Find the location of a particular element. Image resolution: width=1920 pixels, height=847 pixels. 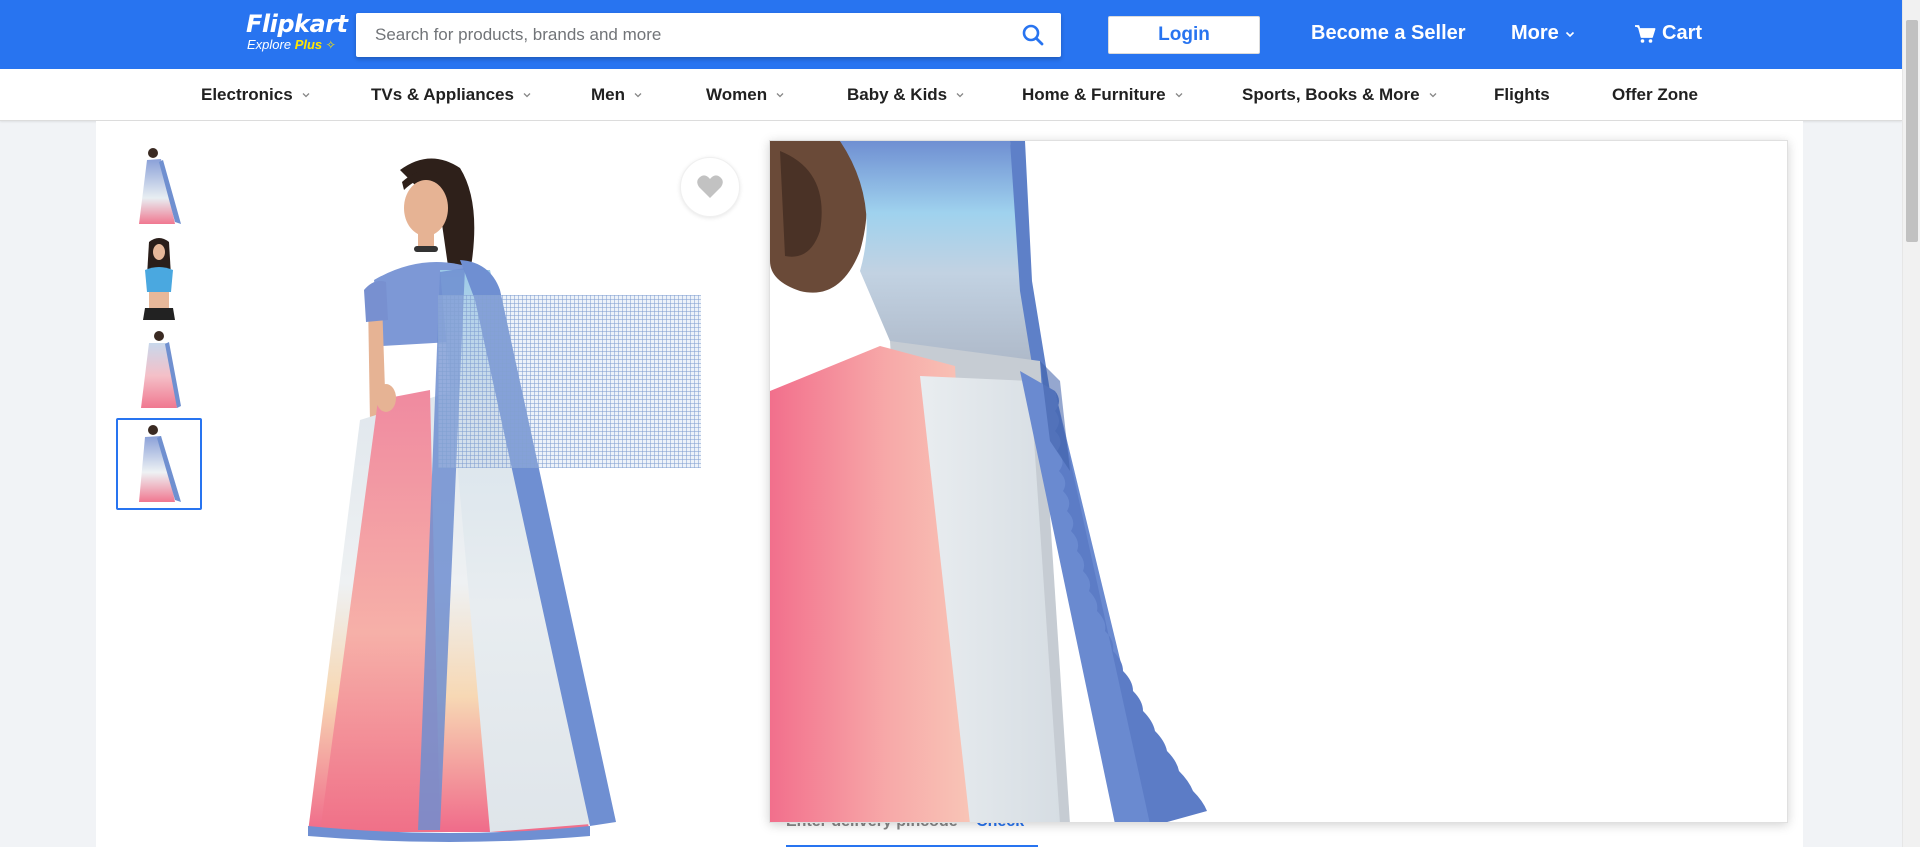

more-menu: More is located at coordinates (1543, 33).